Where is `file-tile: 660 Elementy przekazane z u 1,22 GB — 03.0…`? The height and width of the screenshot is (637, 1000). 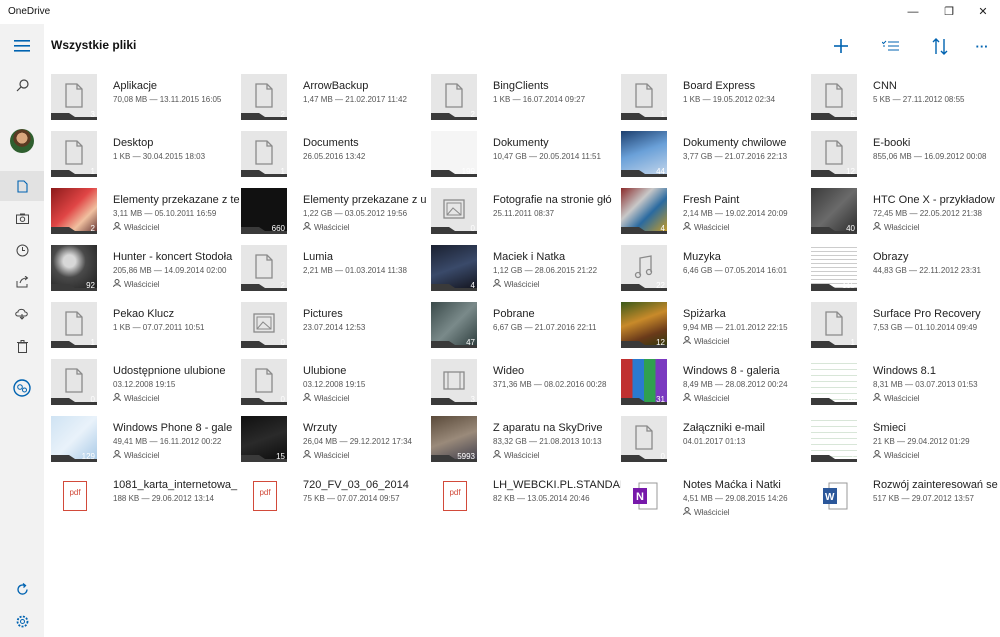
file-tile: 660 Elementy przekazane z u 1,22 GB — 03.0… is located at coordinates (336, 215).